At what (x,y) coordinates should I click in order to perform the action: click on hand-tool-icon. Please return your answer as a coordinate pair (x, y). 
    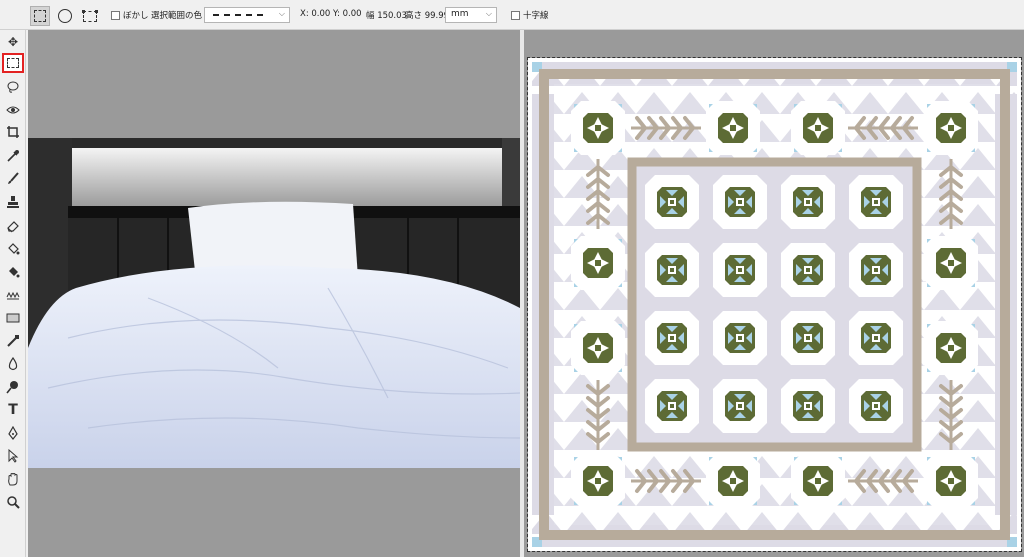
    Looking at the image, I should click on (13, 479).